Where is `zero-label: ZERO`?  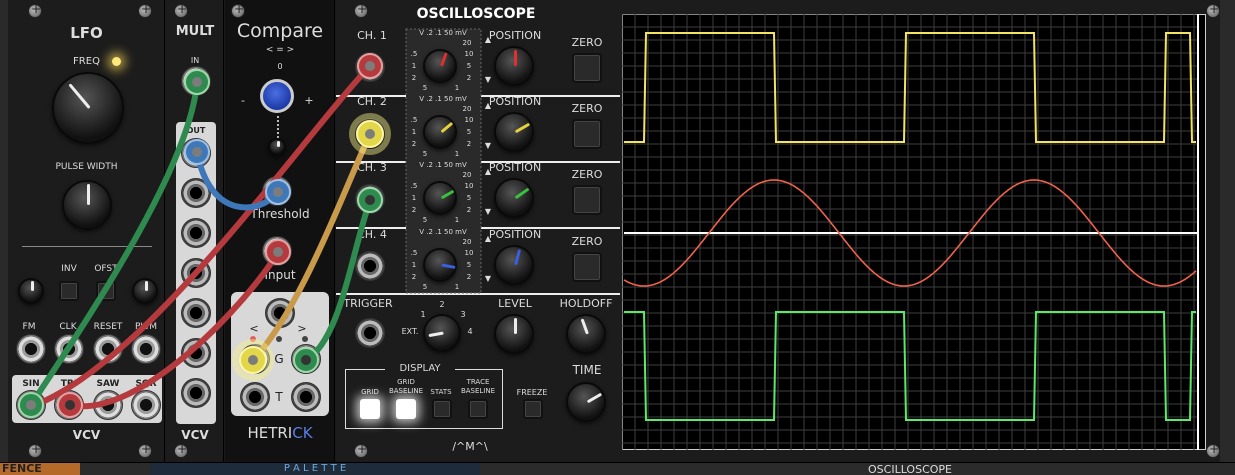
zero-label: ZERO is located at coordinates (587, 42).